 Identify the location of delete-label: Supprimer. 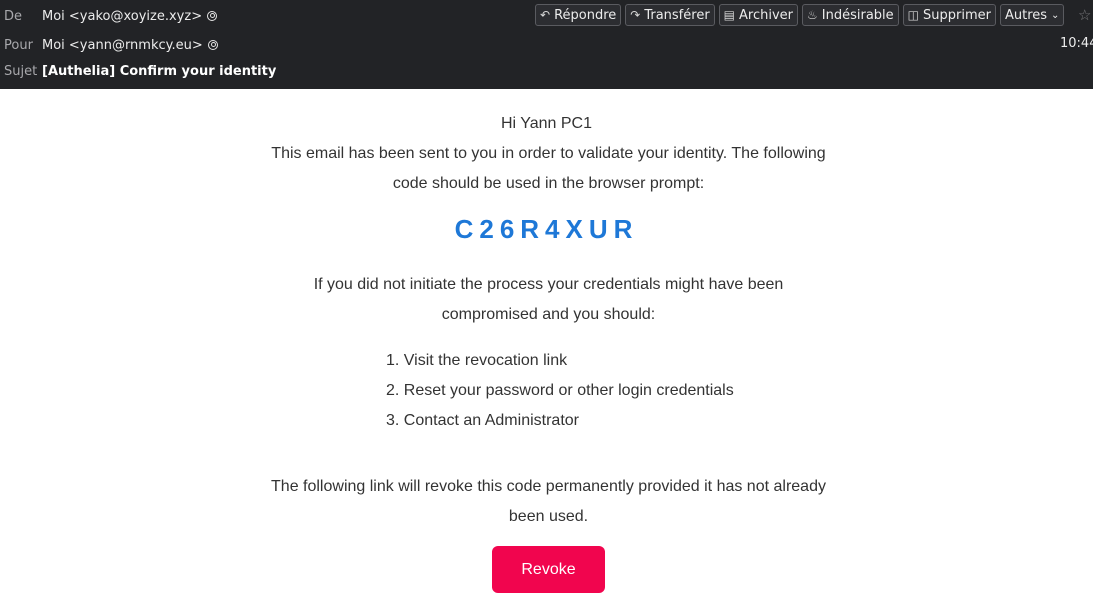
(957, 15).